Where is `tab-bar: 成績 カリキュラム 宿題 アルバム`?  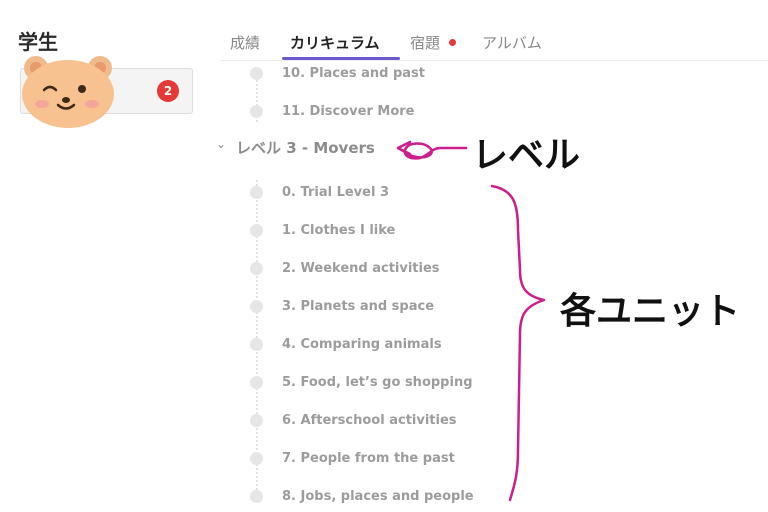
tab-bar: 成績 カリキュラム 宿題 アルバム is located at coordinates (494, 42).